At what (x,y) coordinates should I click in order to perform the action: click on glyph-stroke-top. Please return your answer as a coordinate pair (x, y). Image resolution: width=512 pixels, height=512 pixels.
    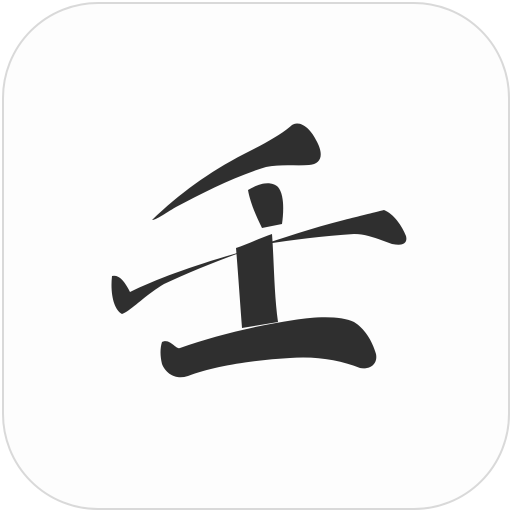
    Looking at the image, I should click on (236, 171).